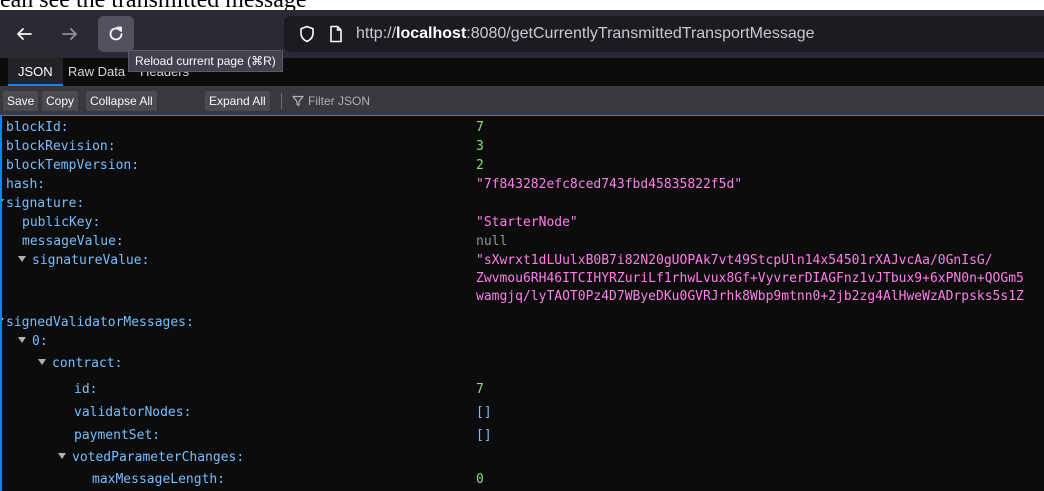 The height and width of the screenshot is (491, 1044). Describe the element at coordinates (527, 222) in the screenshot. I see `json-value: "StarterNode"` at that location.